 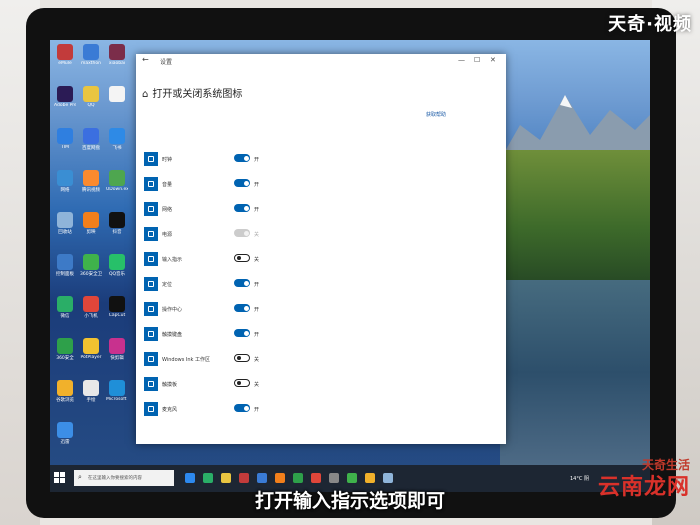 I want to click on desktop-icon: 微信, so click(x=65, y=307).